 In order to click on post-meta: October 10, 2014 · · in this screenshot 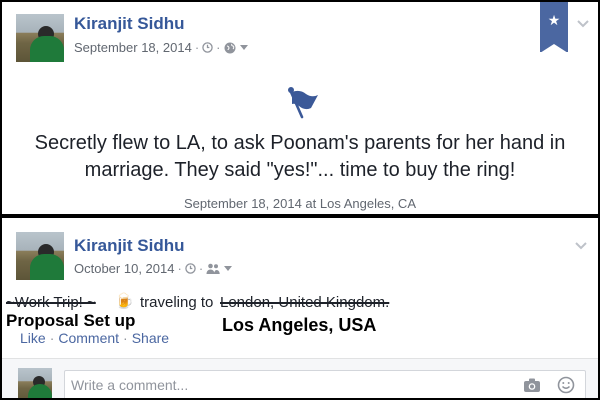, I will do `click(153, 268)`.